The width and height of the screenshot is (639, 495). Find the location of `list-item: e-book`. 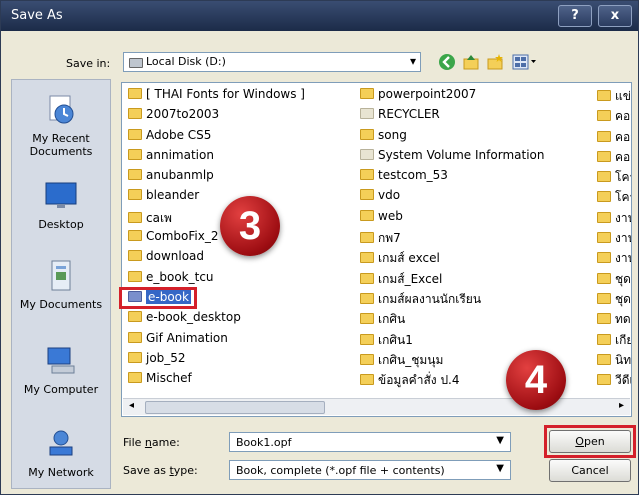

list-item: e-book is located at coordinates (216, 299).